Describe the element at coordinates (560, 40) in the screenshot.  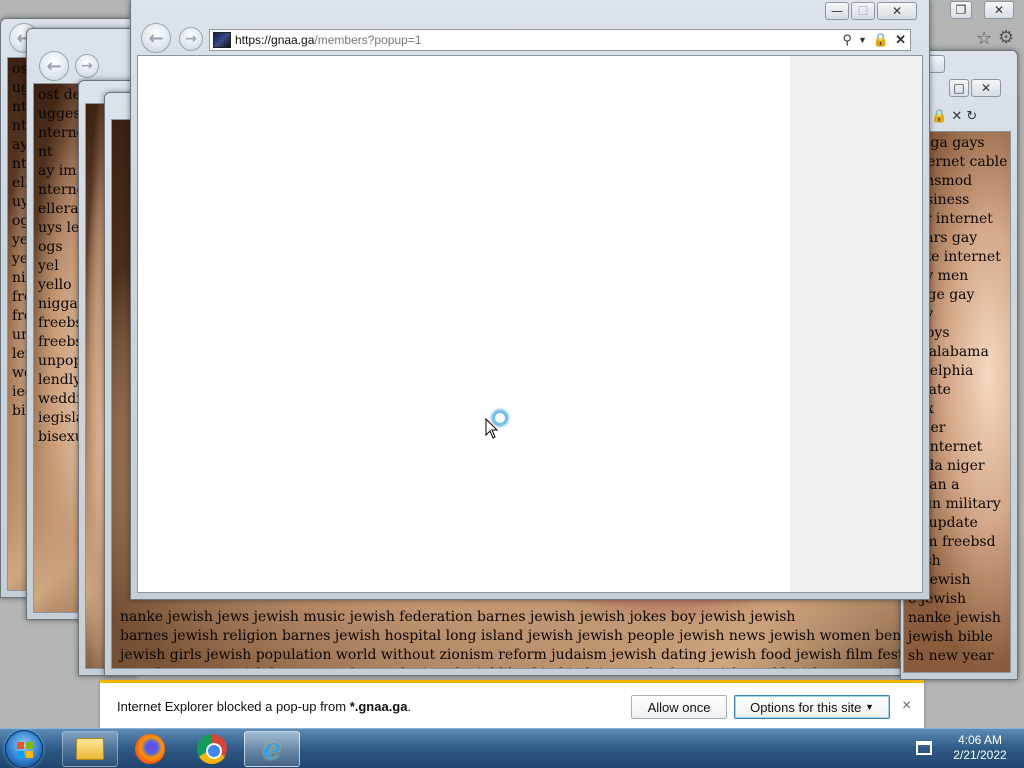
I see `address-bar: https://gnaa.ga/members?popup=1 ⚲ ▼ 🔒 ✕` at that location.